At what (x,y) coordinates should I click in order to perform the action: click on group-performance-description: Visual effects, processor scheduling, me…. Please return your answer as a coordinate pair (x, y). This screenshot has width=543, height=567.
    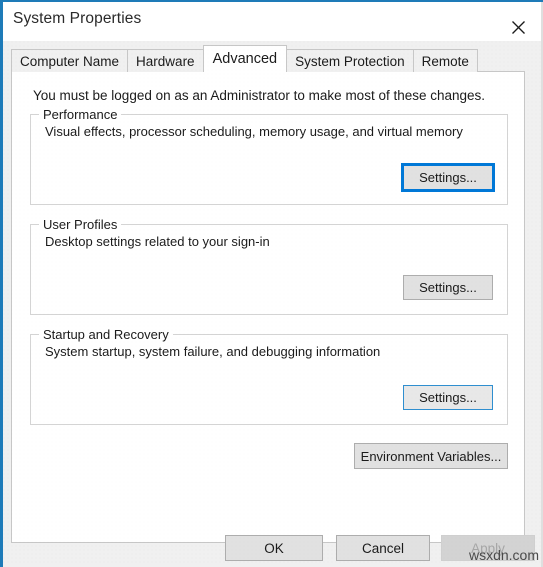
    Looking at the image, I should click on (254, 131).